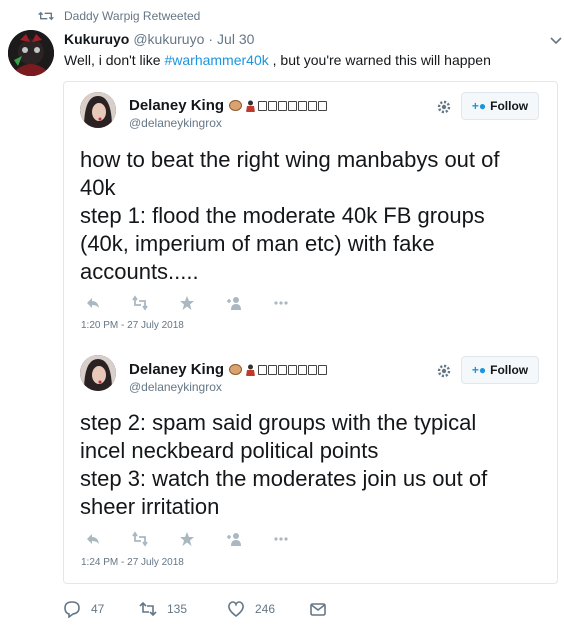  I want to click on like-count: 246, so click(265, 609).